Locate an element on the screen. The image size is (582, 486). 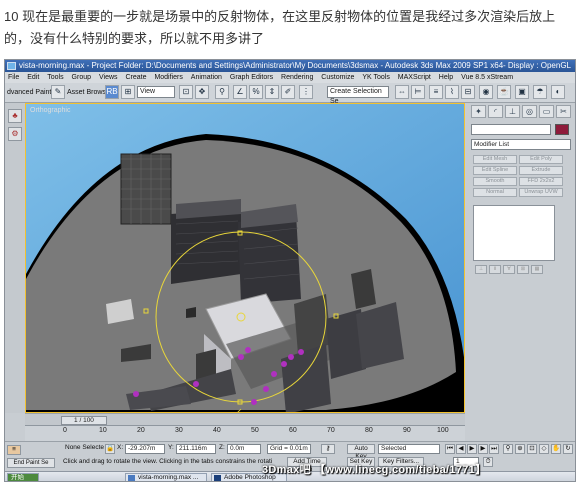
menu-rendering: Rendering is located at coordinates (297, 77).